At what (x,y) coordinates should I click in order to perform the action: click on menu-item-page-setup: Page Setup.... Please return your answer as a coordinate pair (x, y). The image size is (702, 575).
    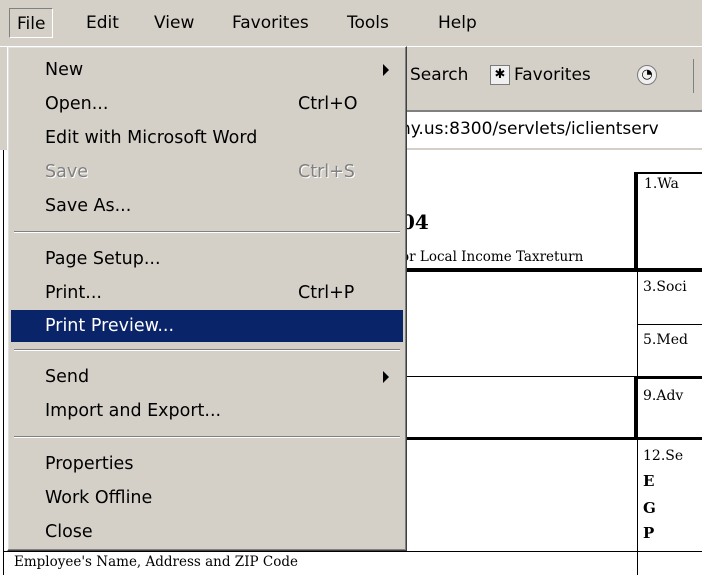
    Looking at the image, I should click on (207, 259).